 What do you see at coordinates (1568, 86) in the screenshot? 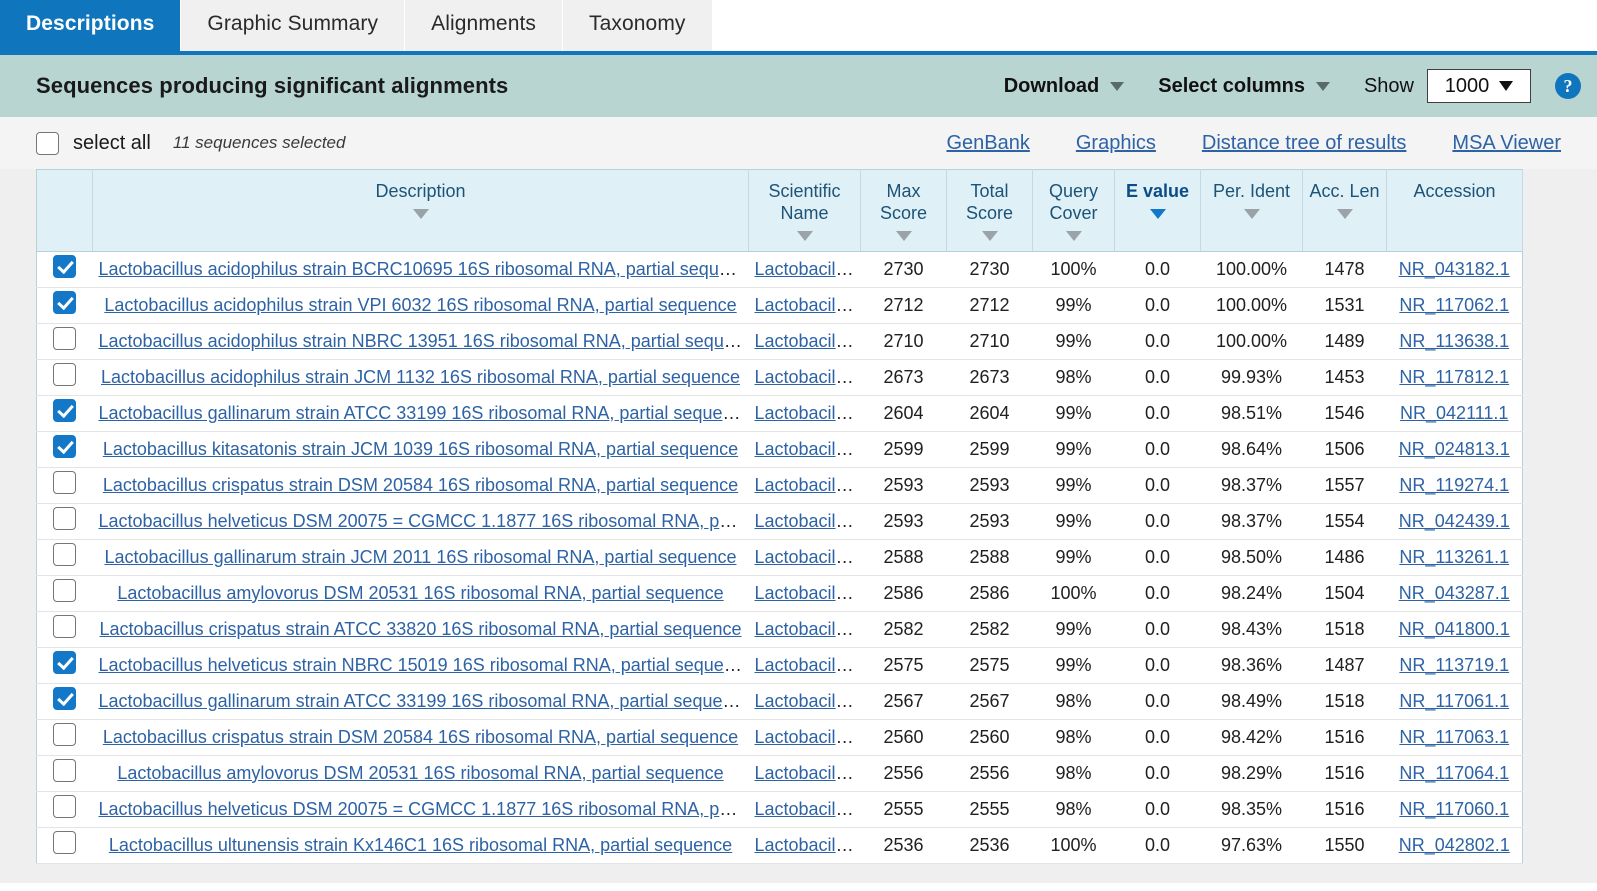
I see `help-icon: ?` at bounding box center [1568, 86].